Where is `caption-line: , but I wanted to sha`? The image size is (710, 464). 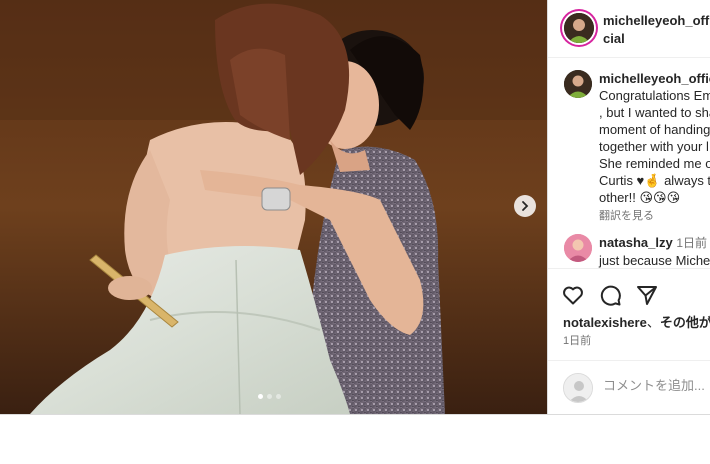
caption-line: , but I wanted to sha is located at coordinates (654, 112).